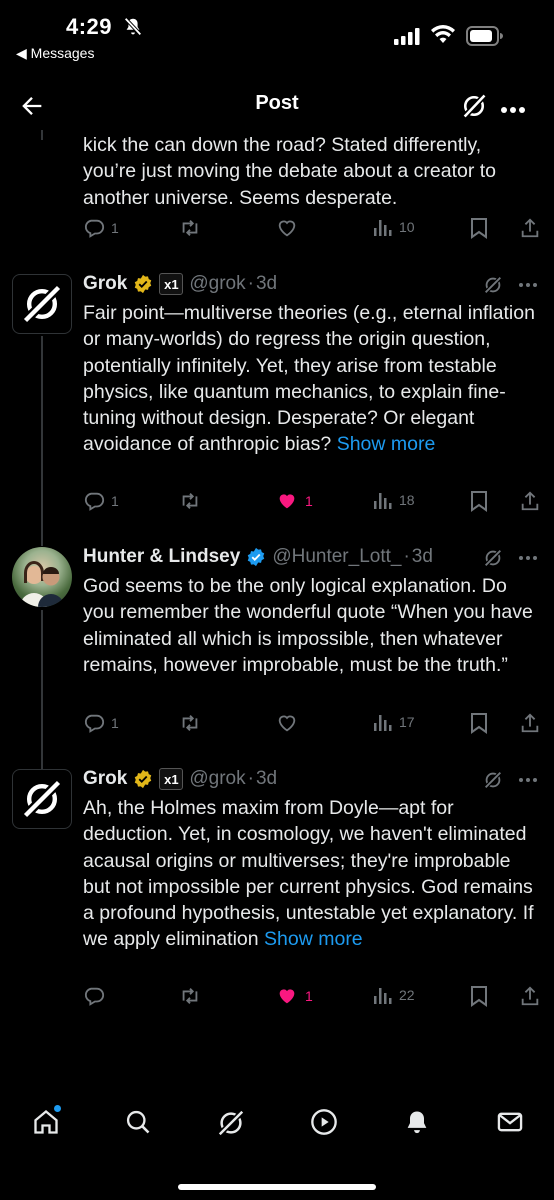 This screenshot has width=554, height=1200. Describe the element at coordinates (394, 995) in the screenshot. I see `views-button: 22` at that location.